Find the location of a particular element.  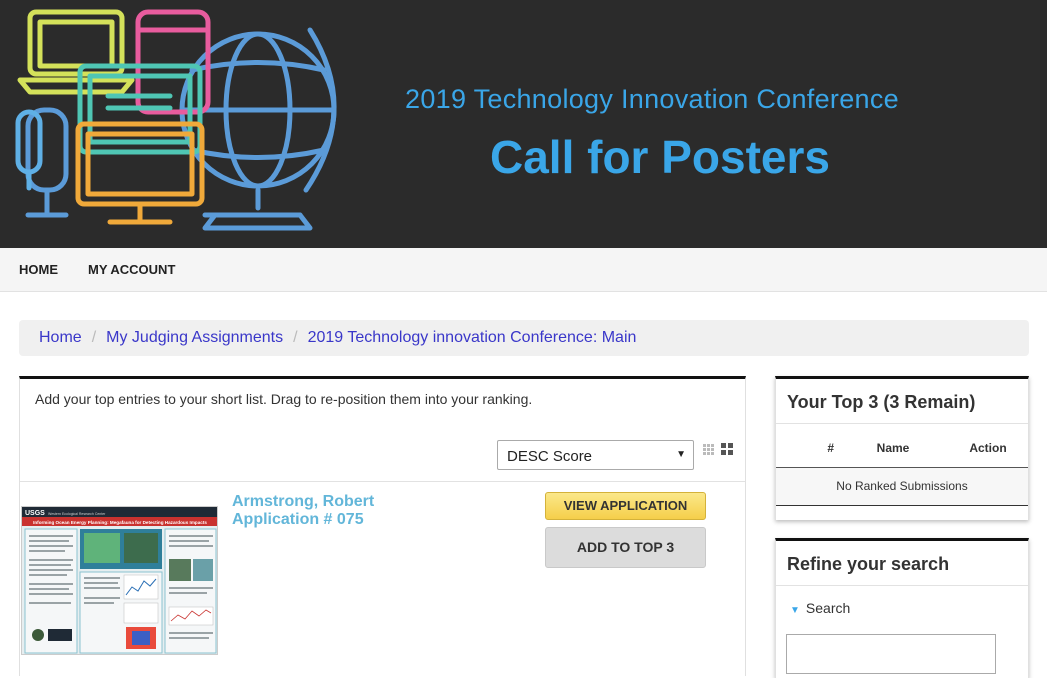

sort-select: DESC Score ▼ is located at coordinates (595, 455).